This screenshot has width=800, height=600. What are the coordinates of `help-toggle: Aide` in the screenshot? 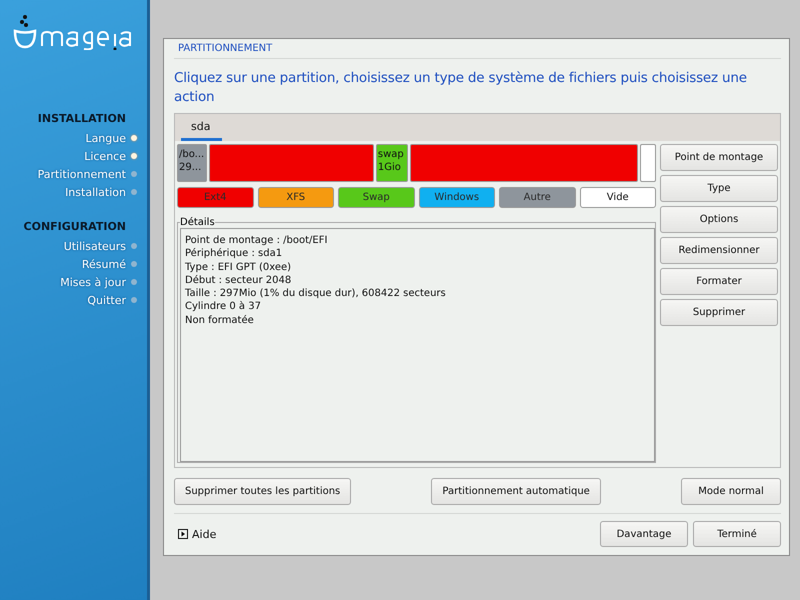 It's located at (197, 534).